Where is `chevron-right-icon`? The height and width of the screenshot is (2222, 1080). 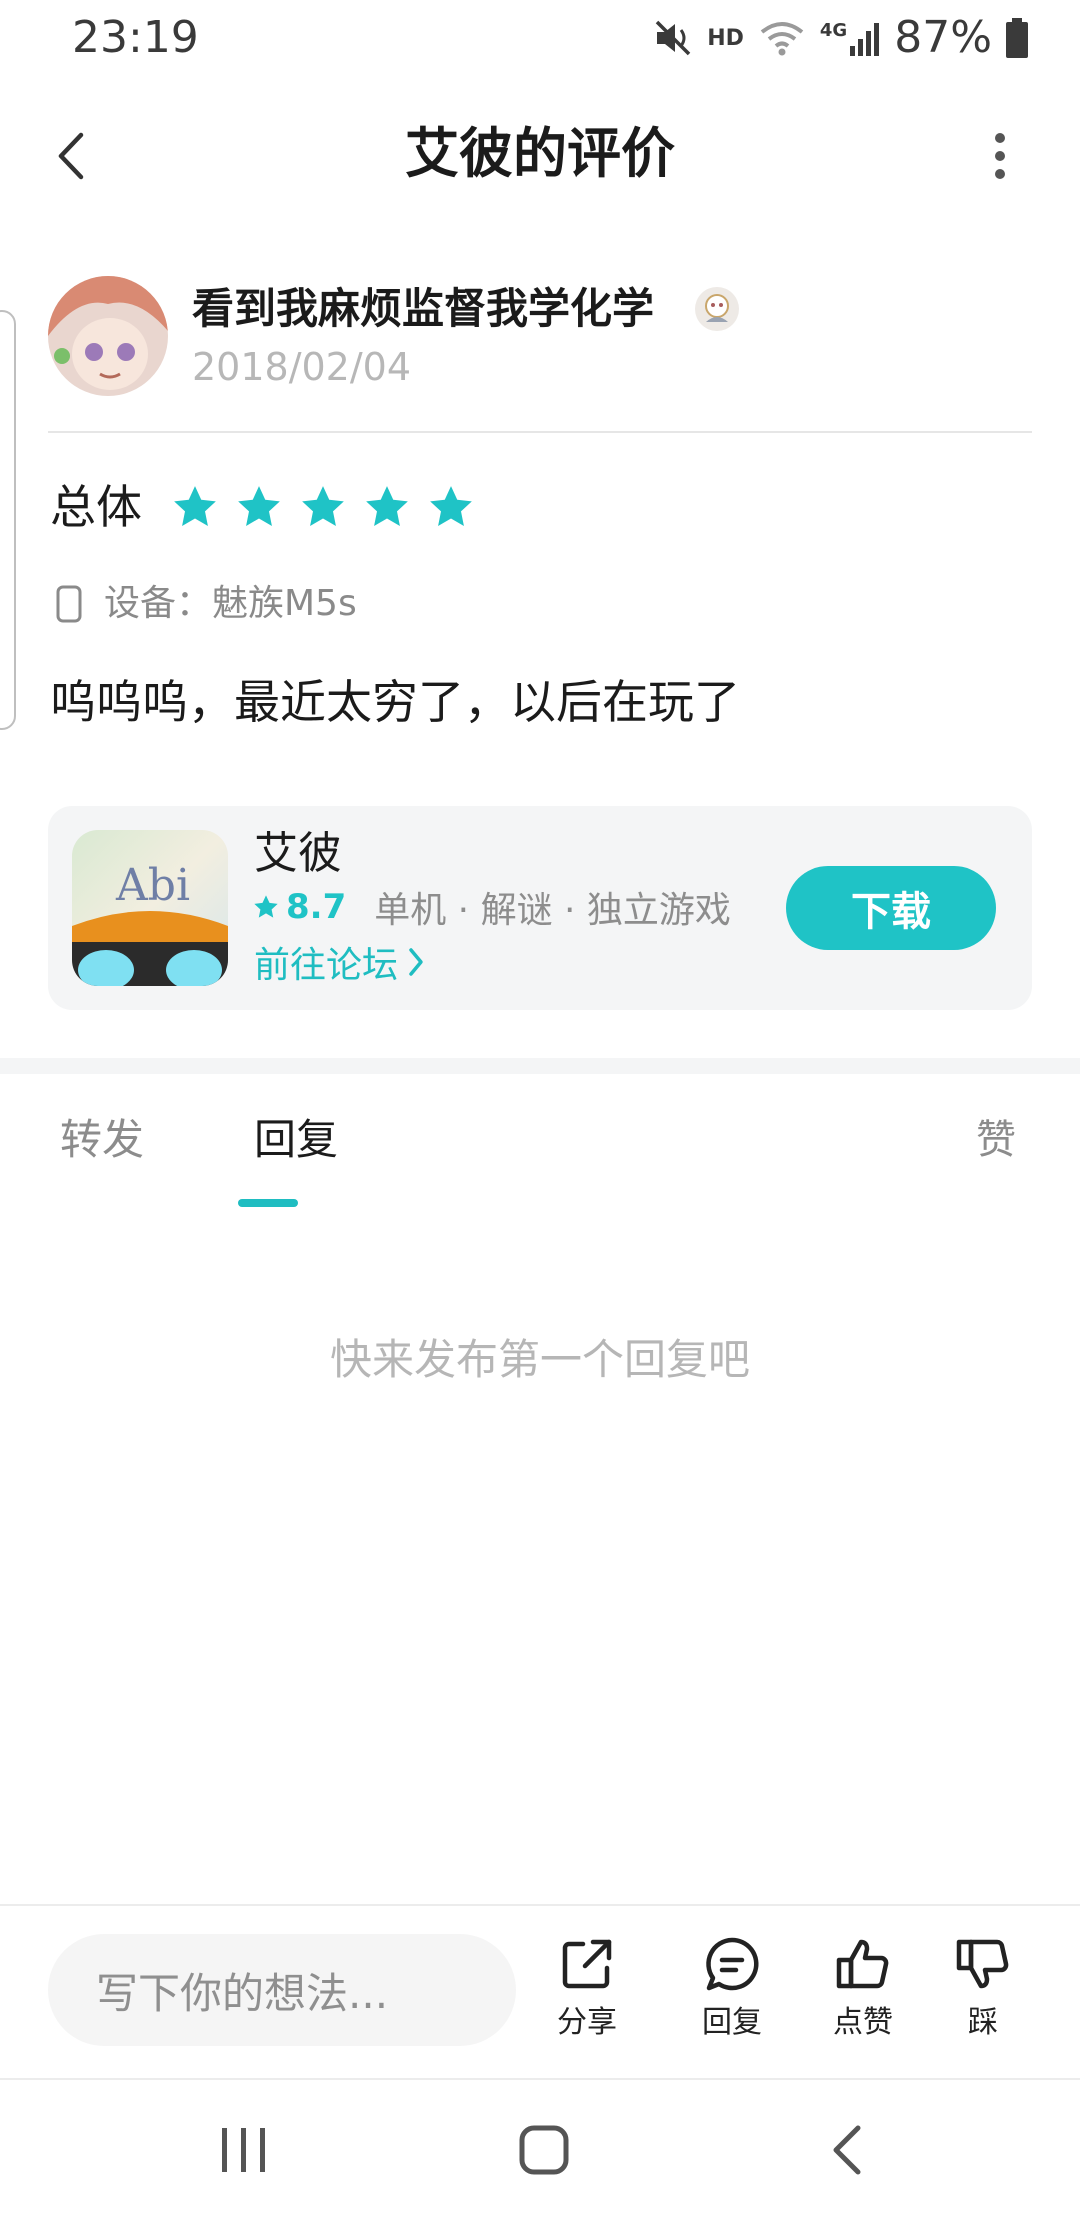 chevron-right-icon is located at coordinates (416, 962).